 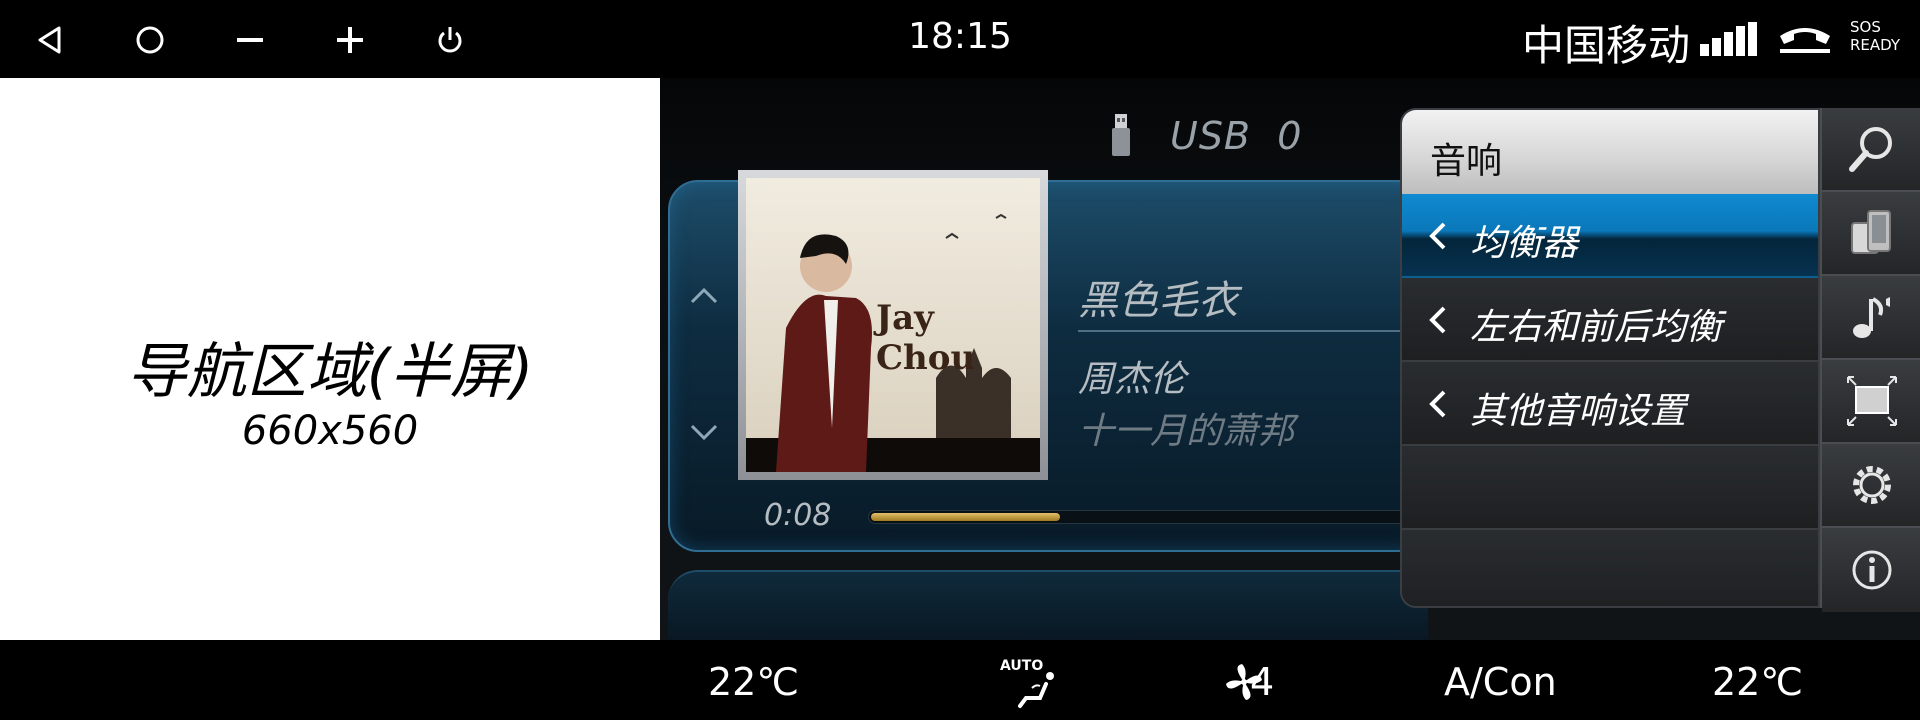 I want to click on next-card, so click(x=1048, y=610).